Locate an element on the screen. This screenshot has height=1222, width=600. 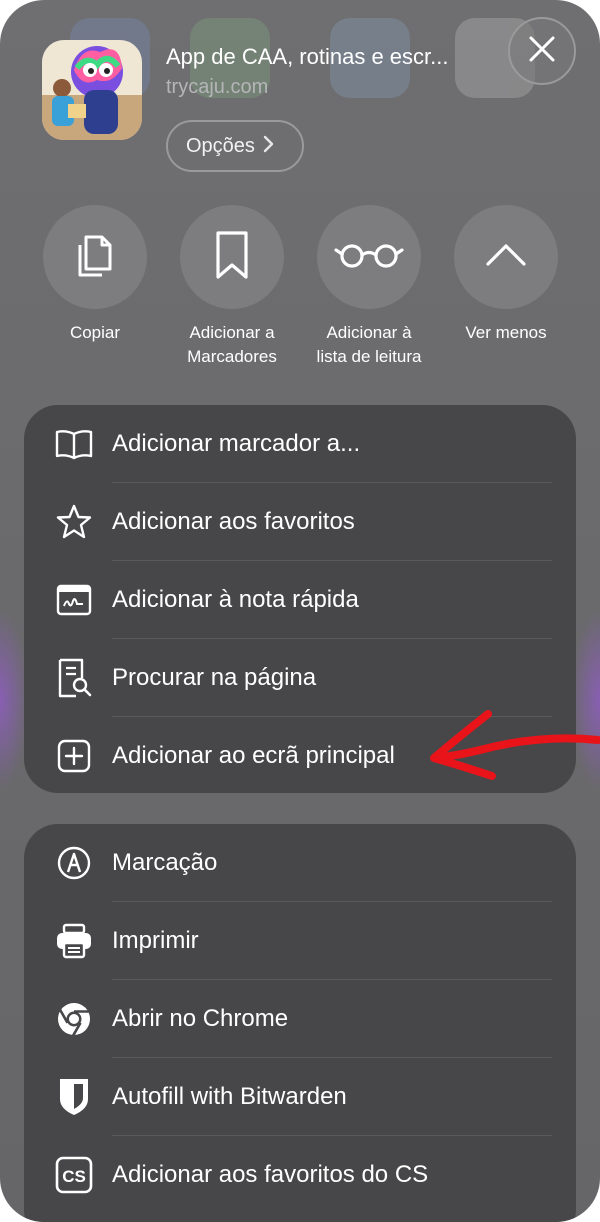
see-less-action: Ver menos is located at coordinates (506, 275).